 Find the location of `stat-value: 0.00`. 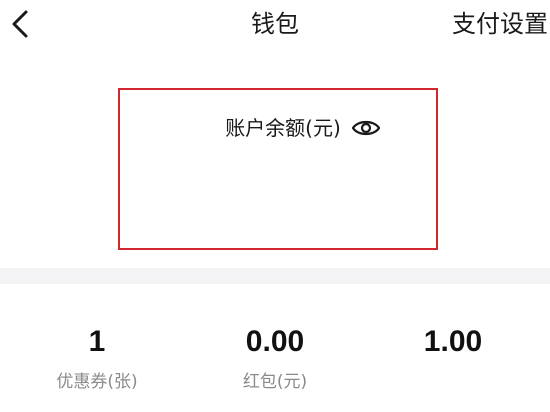

stat-value: 0.00 is located at coordinates (275, 341).